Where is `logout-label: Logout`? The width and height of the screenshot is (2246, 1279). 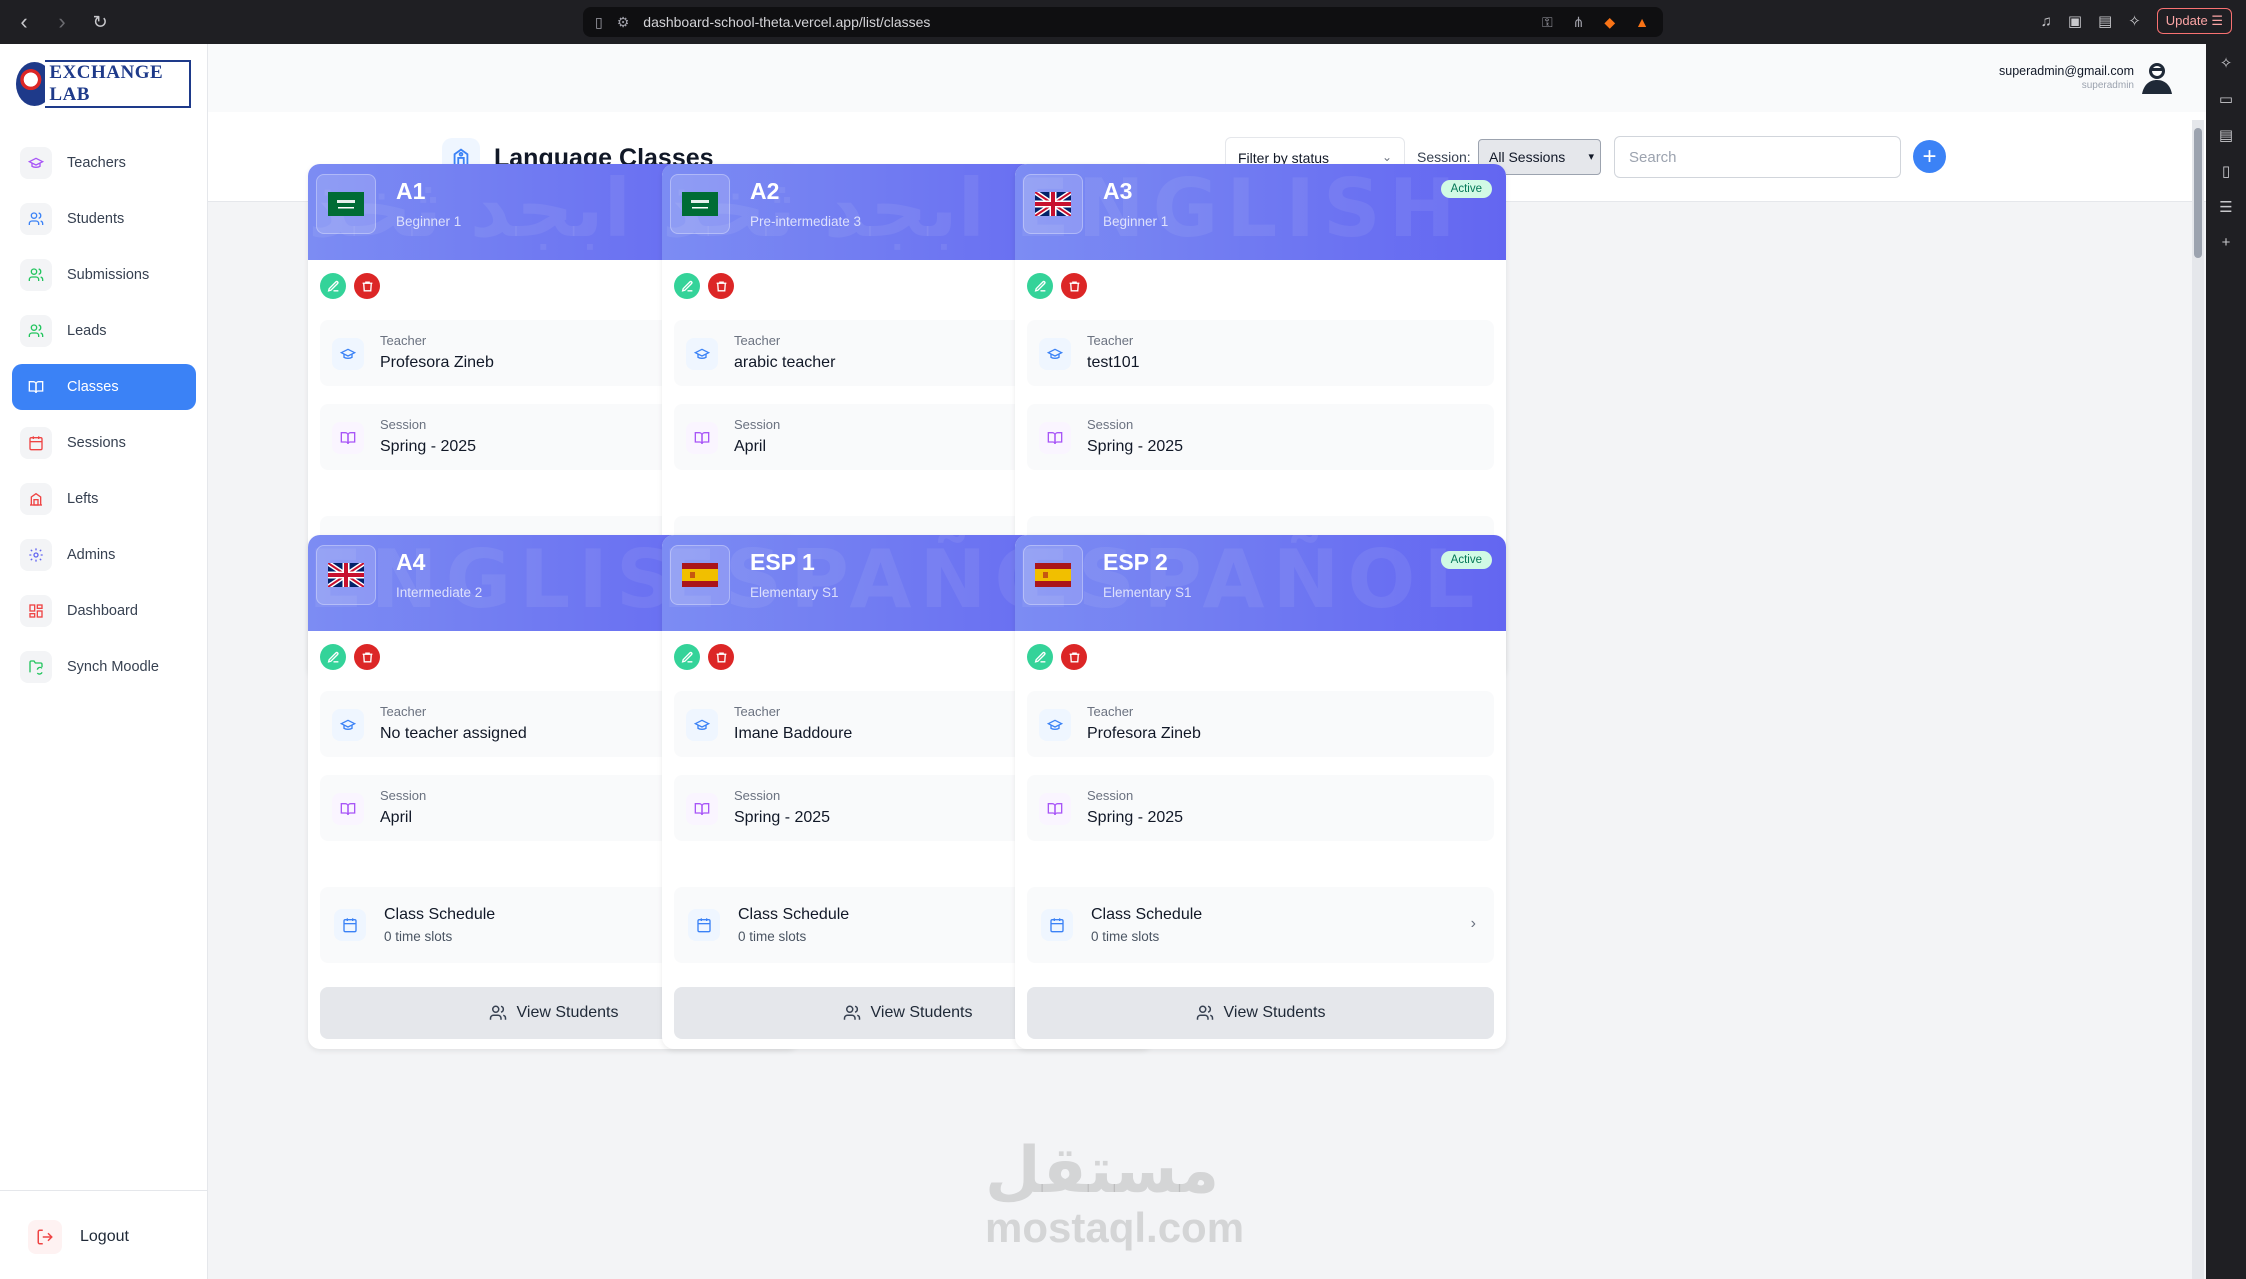
logout-label: Logout is located at coordinates (104, 1236).